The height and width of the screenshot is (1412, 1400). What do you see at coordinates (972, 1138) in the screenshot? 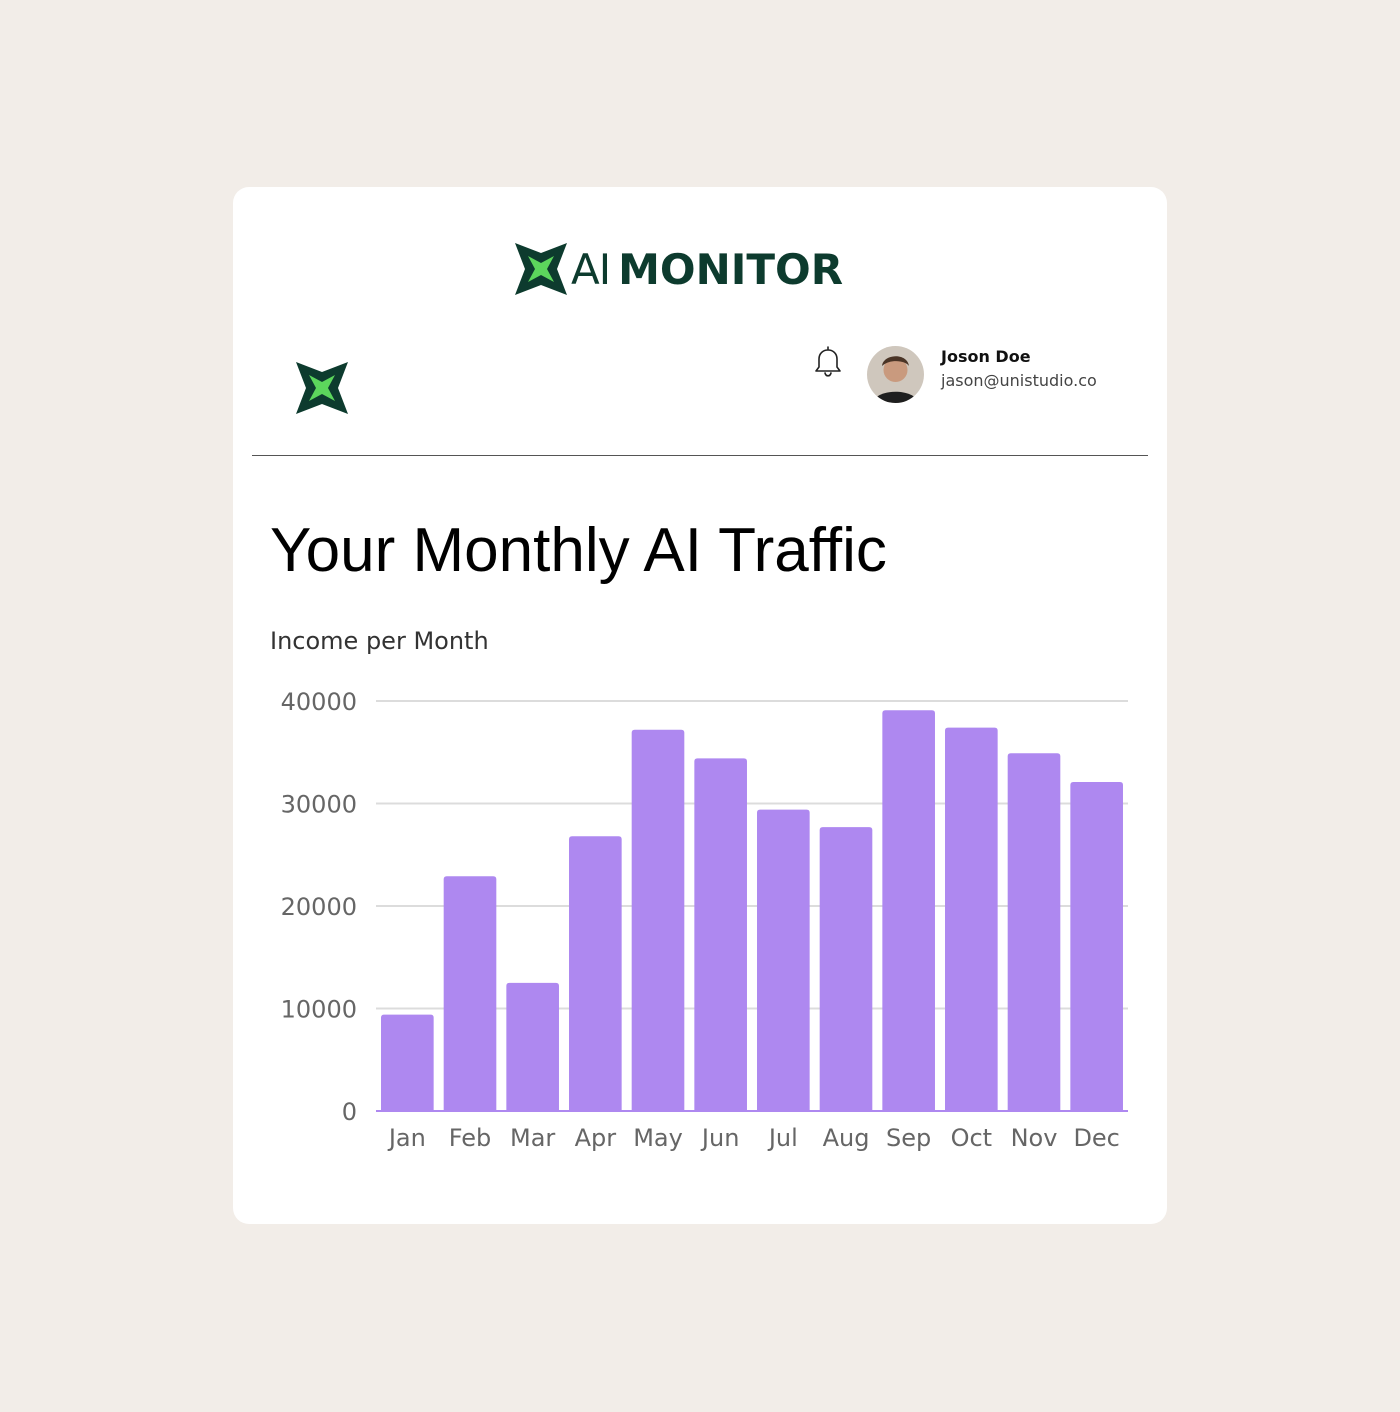
I see `x-tick-label: Oct` at bounding box center [972, 1138].